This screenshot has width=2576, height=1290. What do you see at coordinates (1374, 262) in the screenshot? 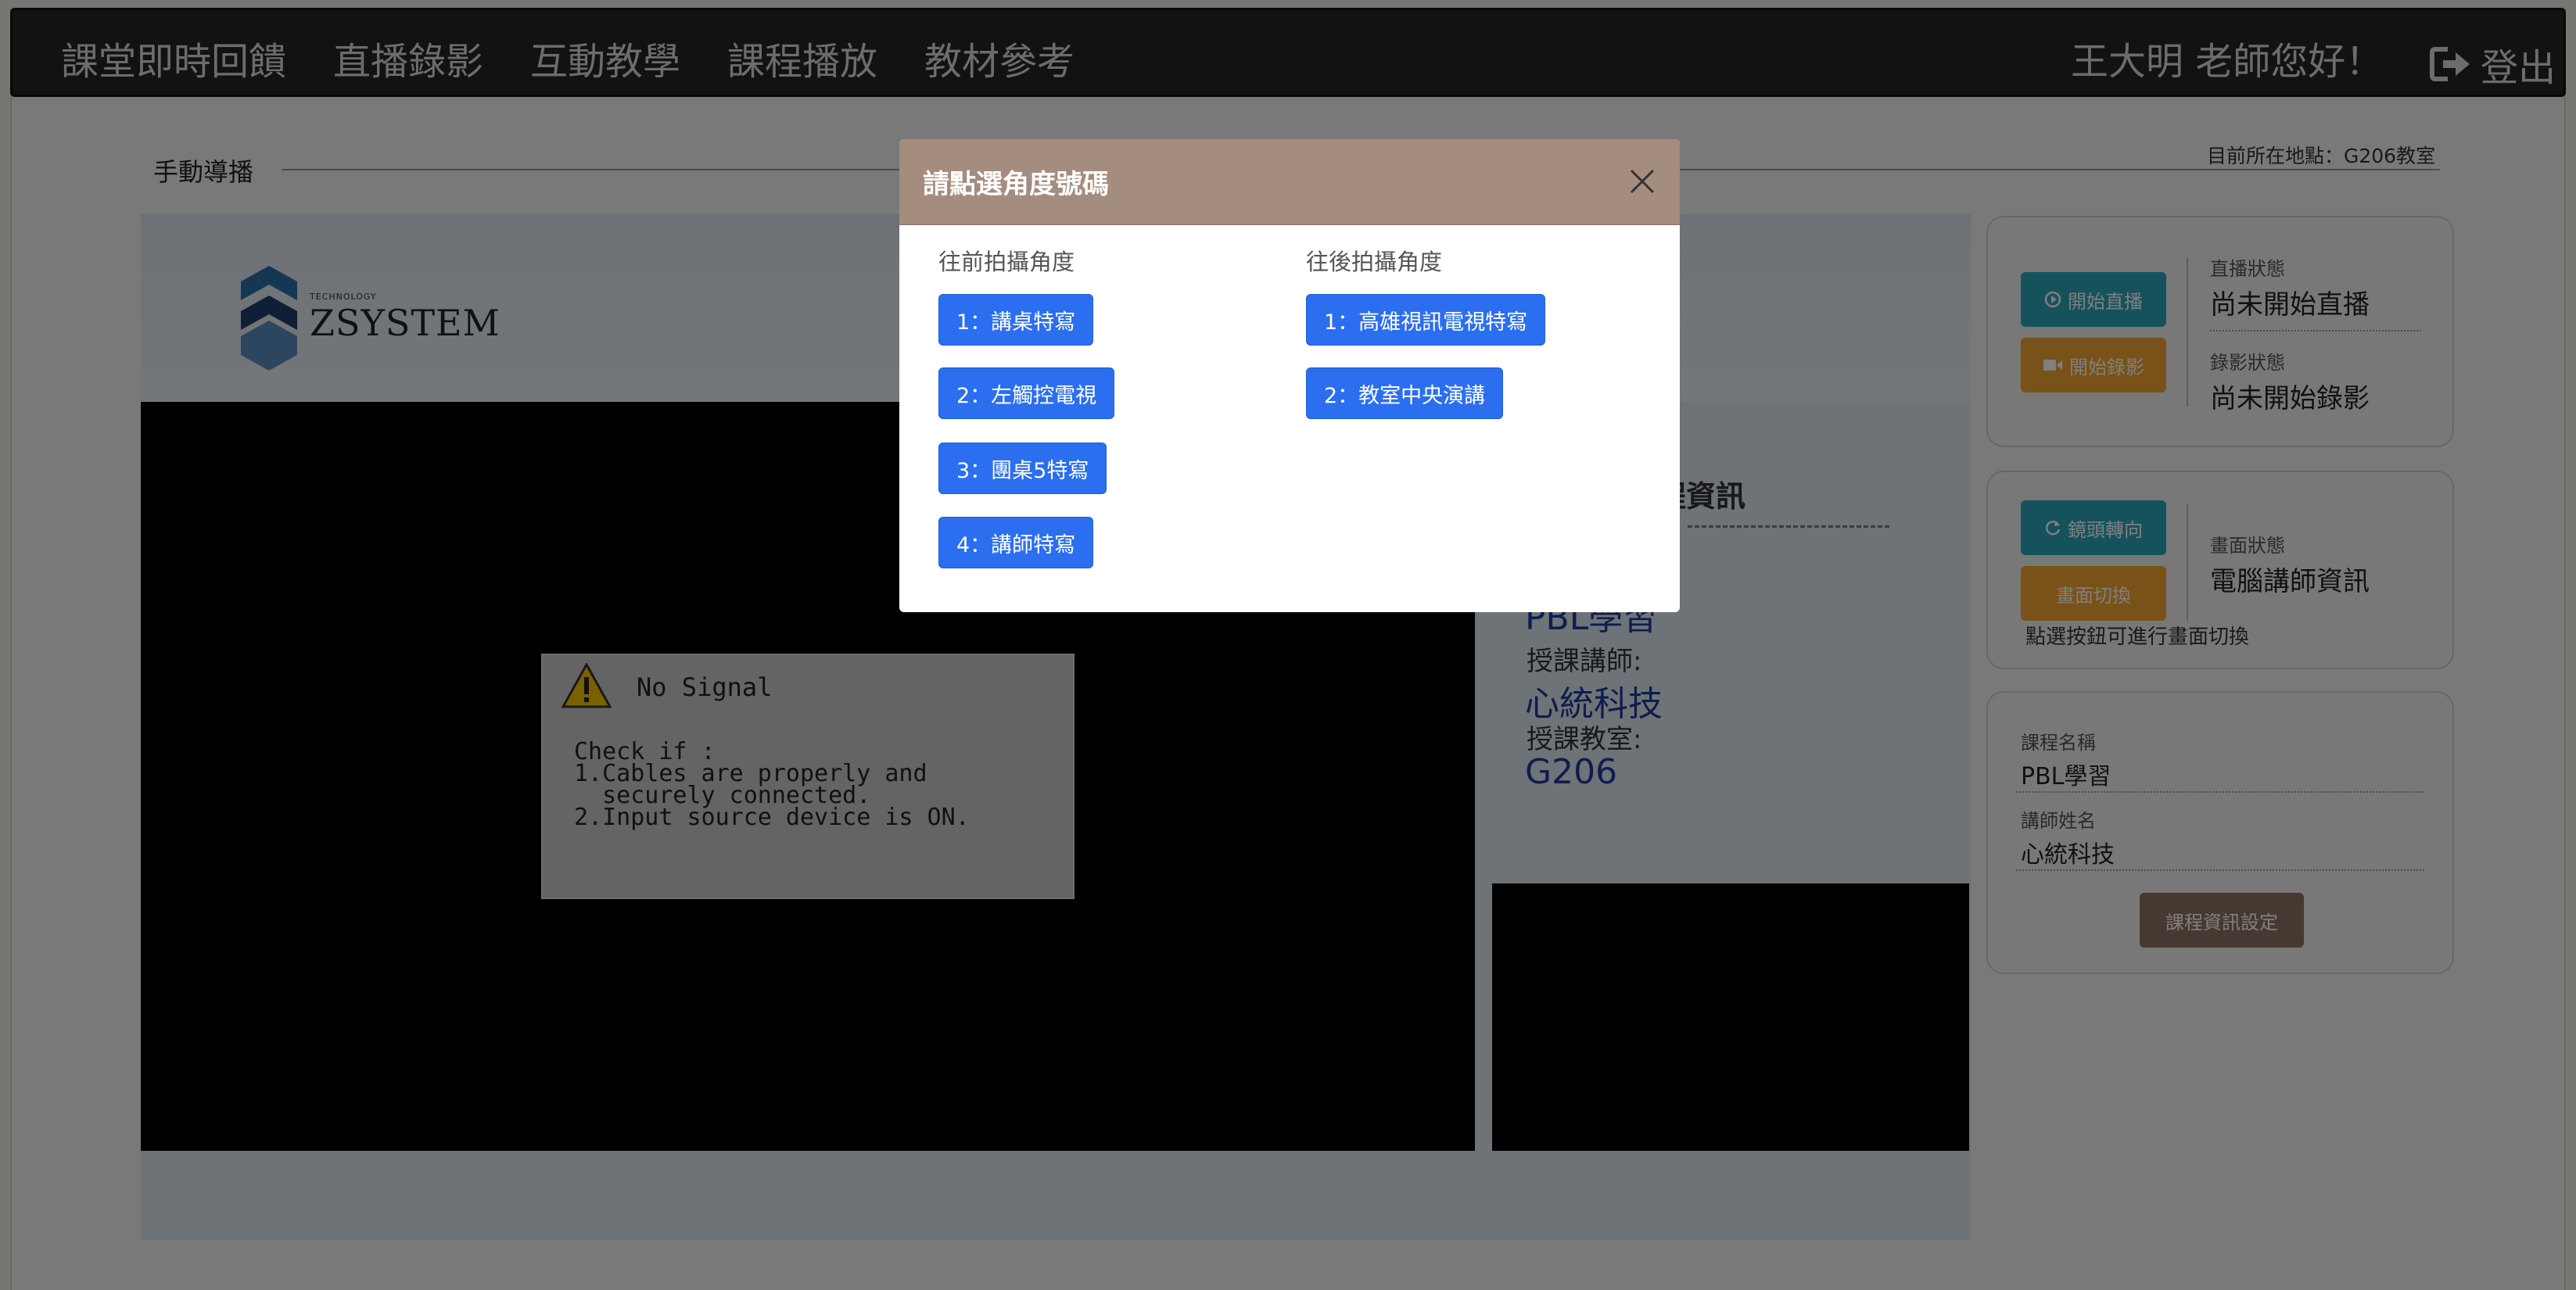
I see `back-angle-heading: 往後拍攝角度` at bounding box center [1374, 262].